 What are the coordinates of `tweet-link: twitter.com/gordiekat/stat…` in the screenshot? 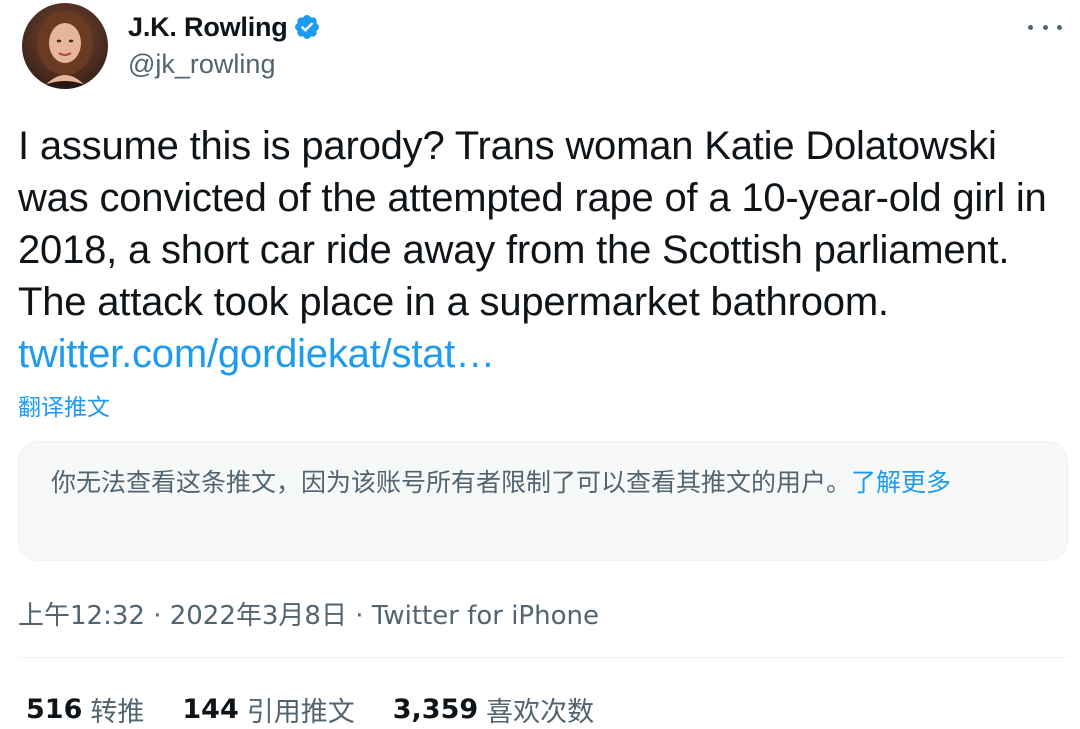 It's located at (256, 354).